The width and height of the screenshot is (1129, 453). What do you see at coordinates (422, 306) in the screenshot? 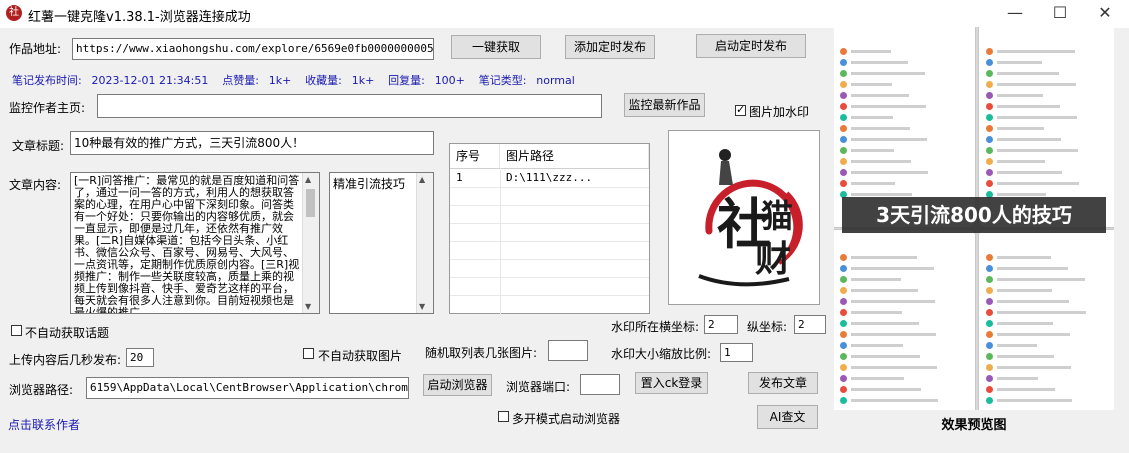
I see `tags-scroll-down-icon: ▼` at bounding box center [422, 306].